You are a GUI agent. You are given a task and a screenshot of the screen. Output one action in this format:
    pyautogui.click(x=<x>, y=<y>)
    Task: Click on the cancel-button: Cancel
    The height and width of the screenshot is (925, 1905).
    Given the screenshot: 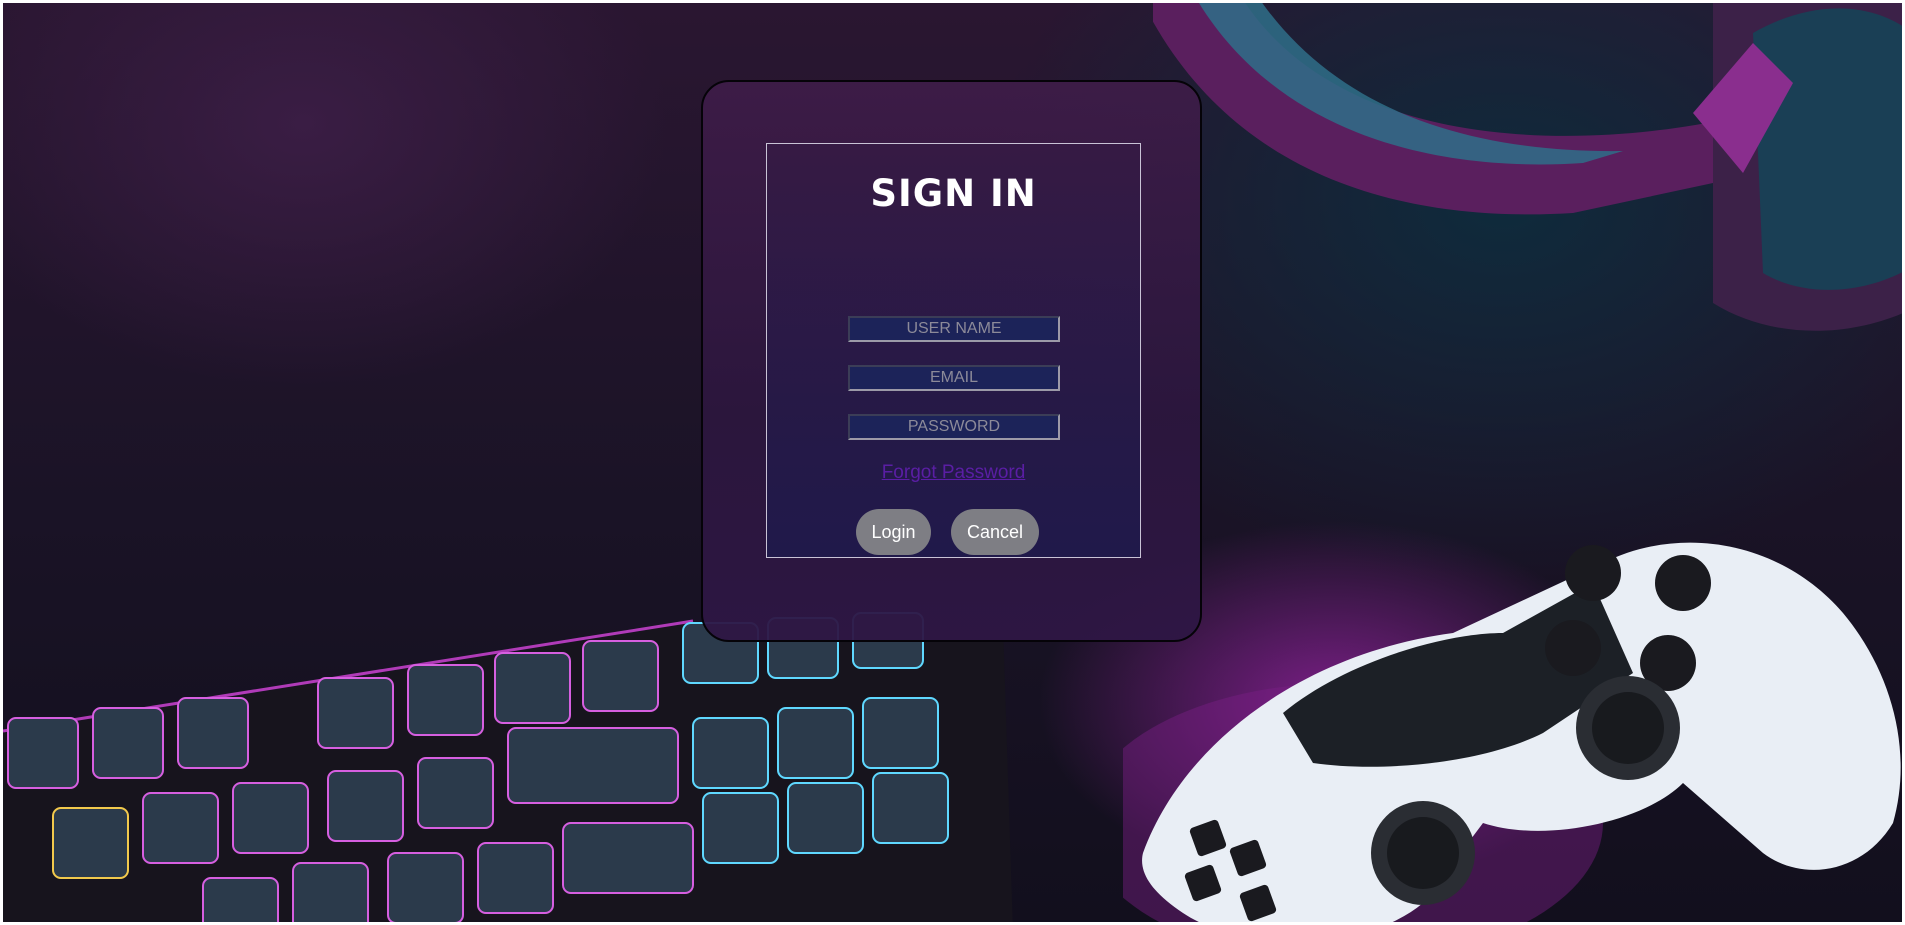 What is the action you would take?
    pyautogui.click(x=995, y=532)
    